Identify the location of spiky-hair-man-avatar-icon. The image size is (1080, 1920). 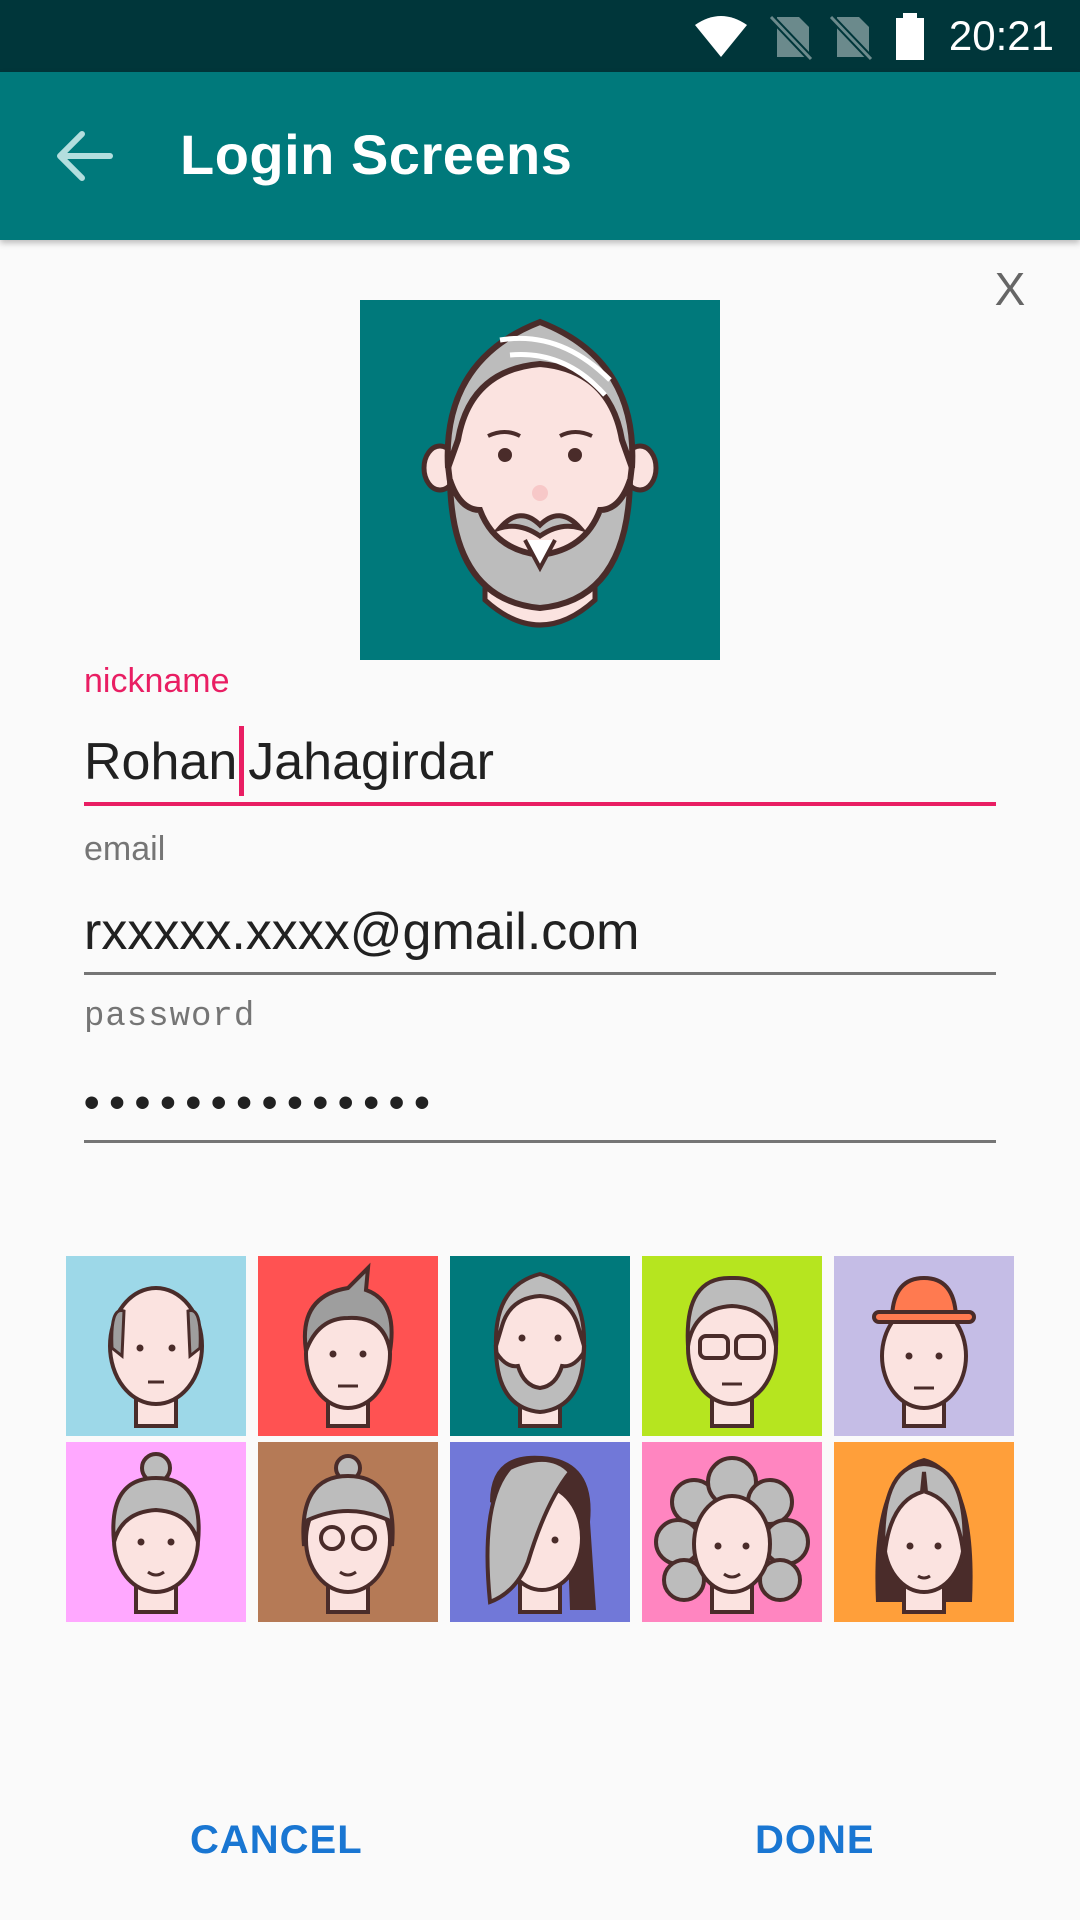
(348, 1346).